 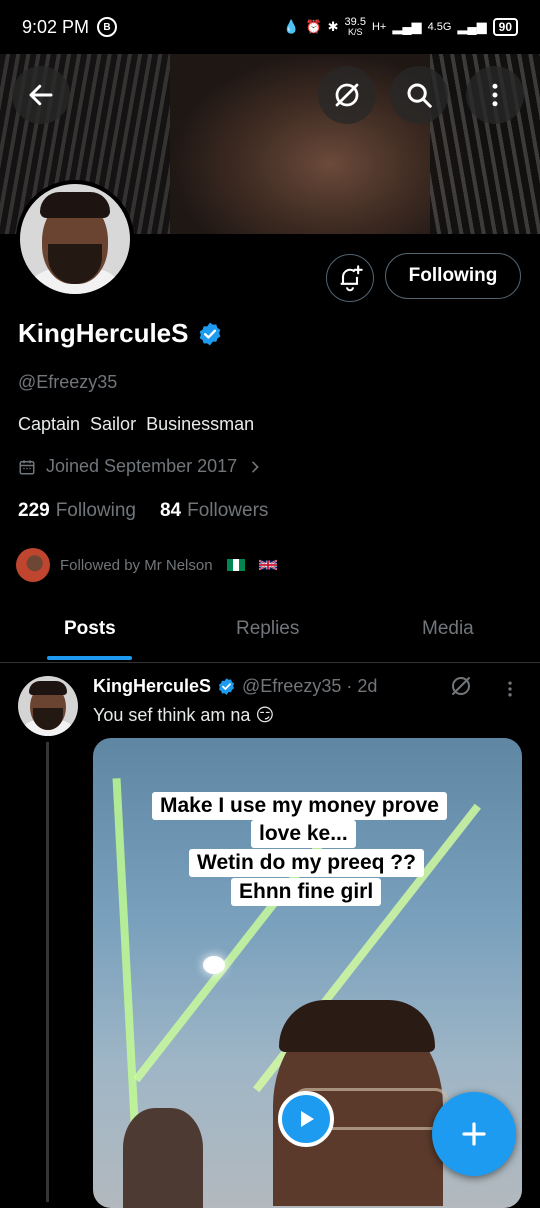 What do you see at coordinates (453, 276) in the screenshot?
I see `following-button: Following` at bounding box center [453, 276].